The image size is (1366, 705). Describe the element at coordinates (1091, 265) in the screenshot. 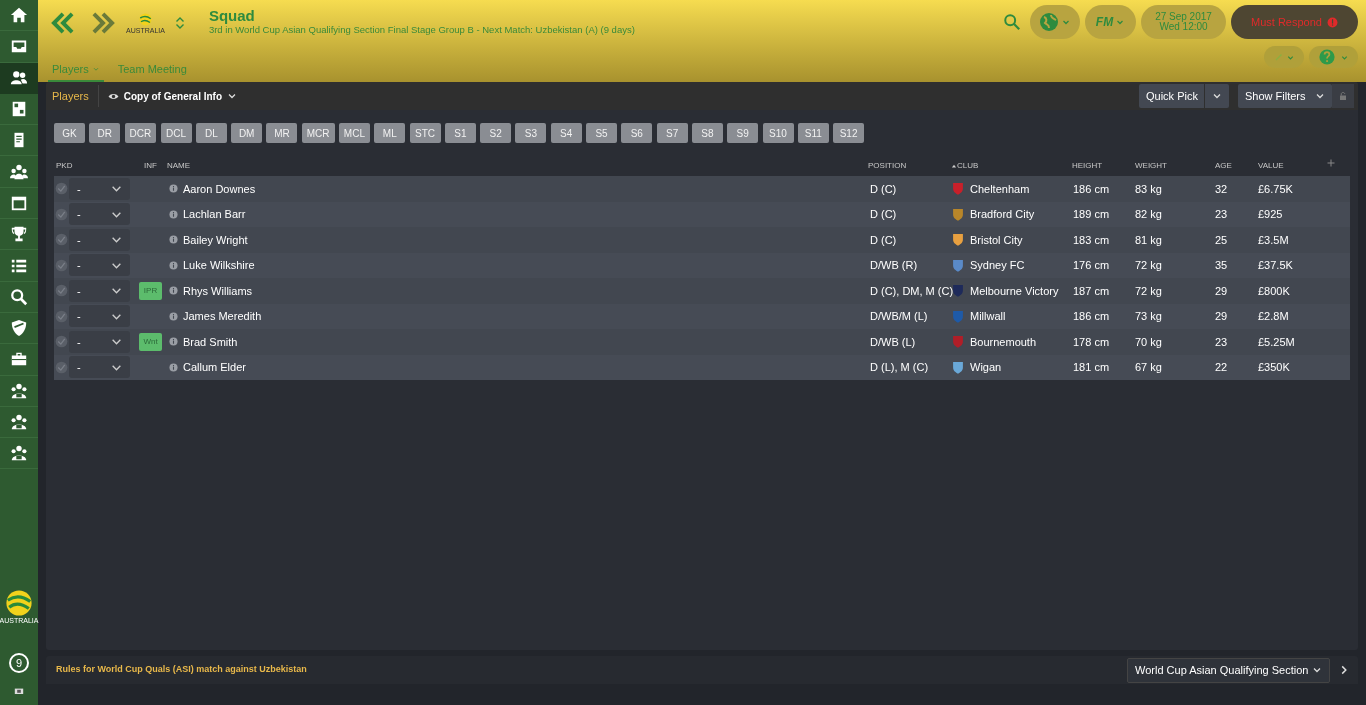

I see `height-text: 176 cm` at that location.